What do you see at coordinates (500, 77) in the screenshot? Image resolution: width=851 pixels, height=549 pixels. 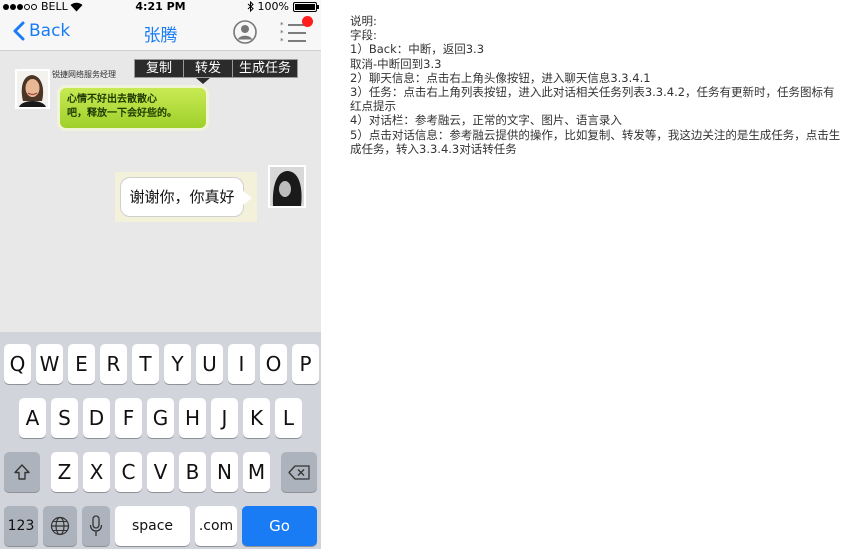 I see `note-item: 2）聊天信息：点击右上角头像按钮，进入聊天信息3.3.4.1` at bounding box center [500, 77].